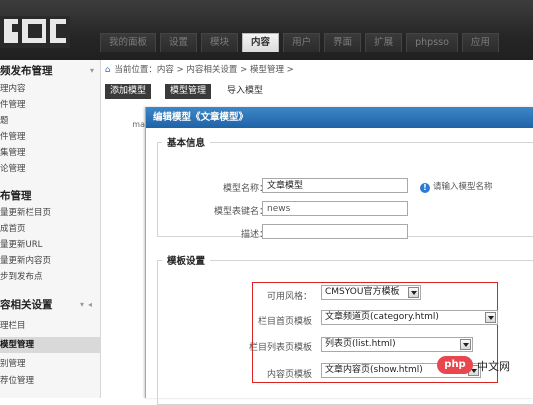 This screenshot has width=533, height=405. Describe the element at coordinates (107, 70) in the screenshot. I see `home-icon: ⌂` at that location.